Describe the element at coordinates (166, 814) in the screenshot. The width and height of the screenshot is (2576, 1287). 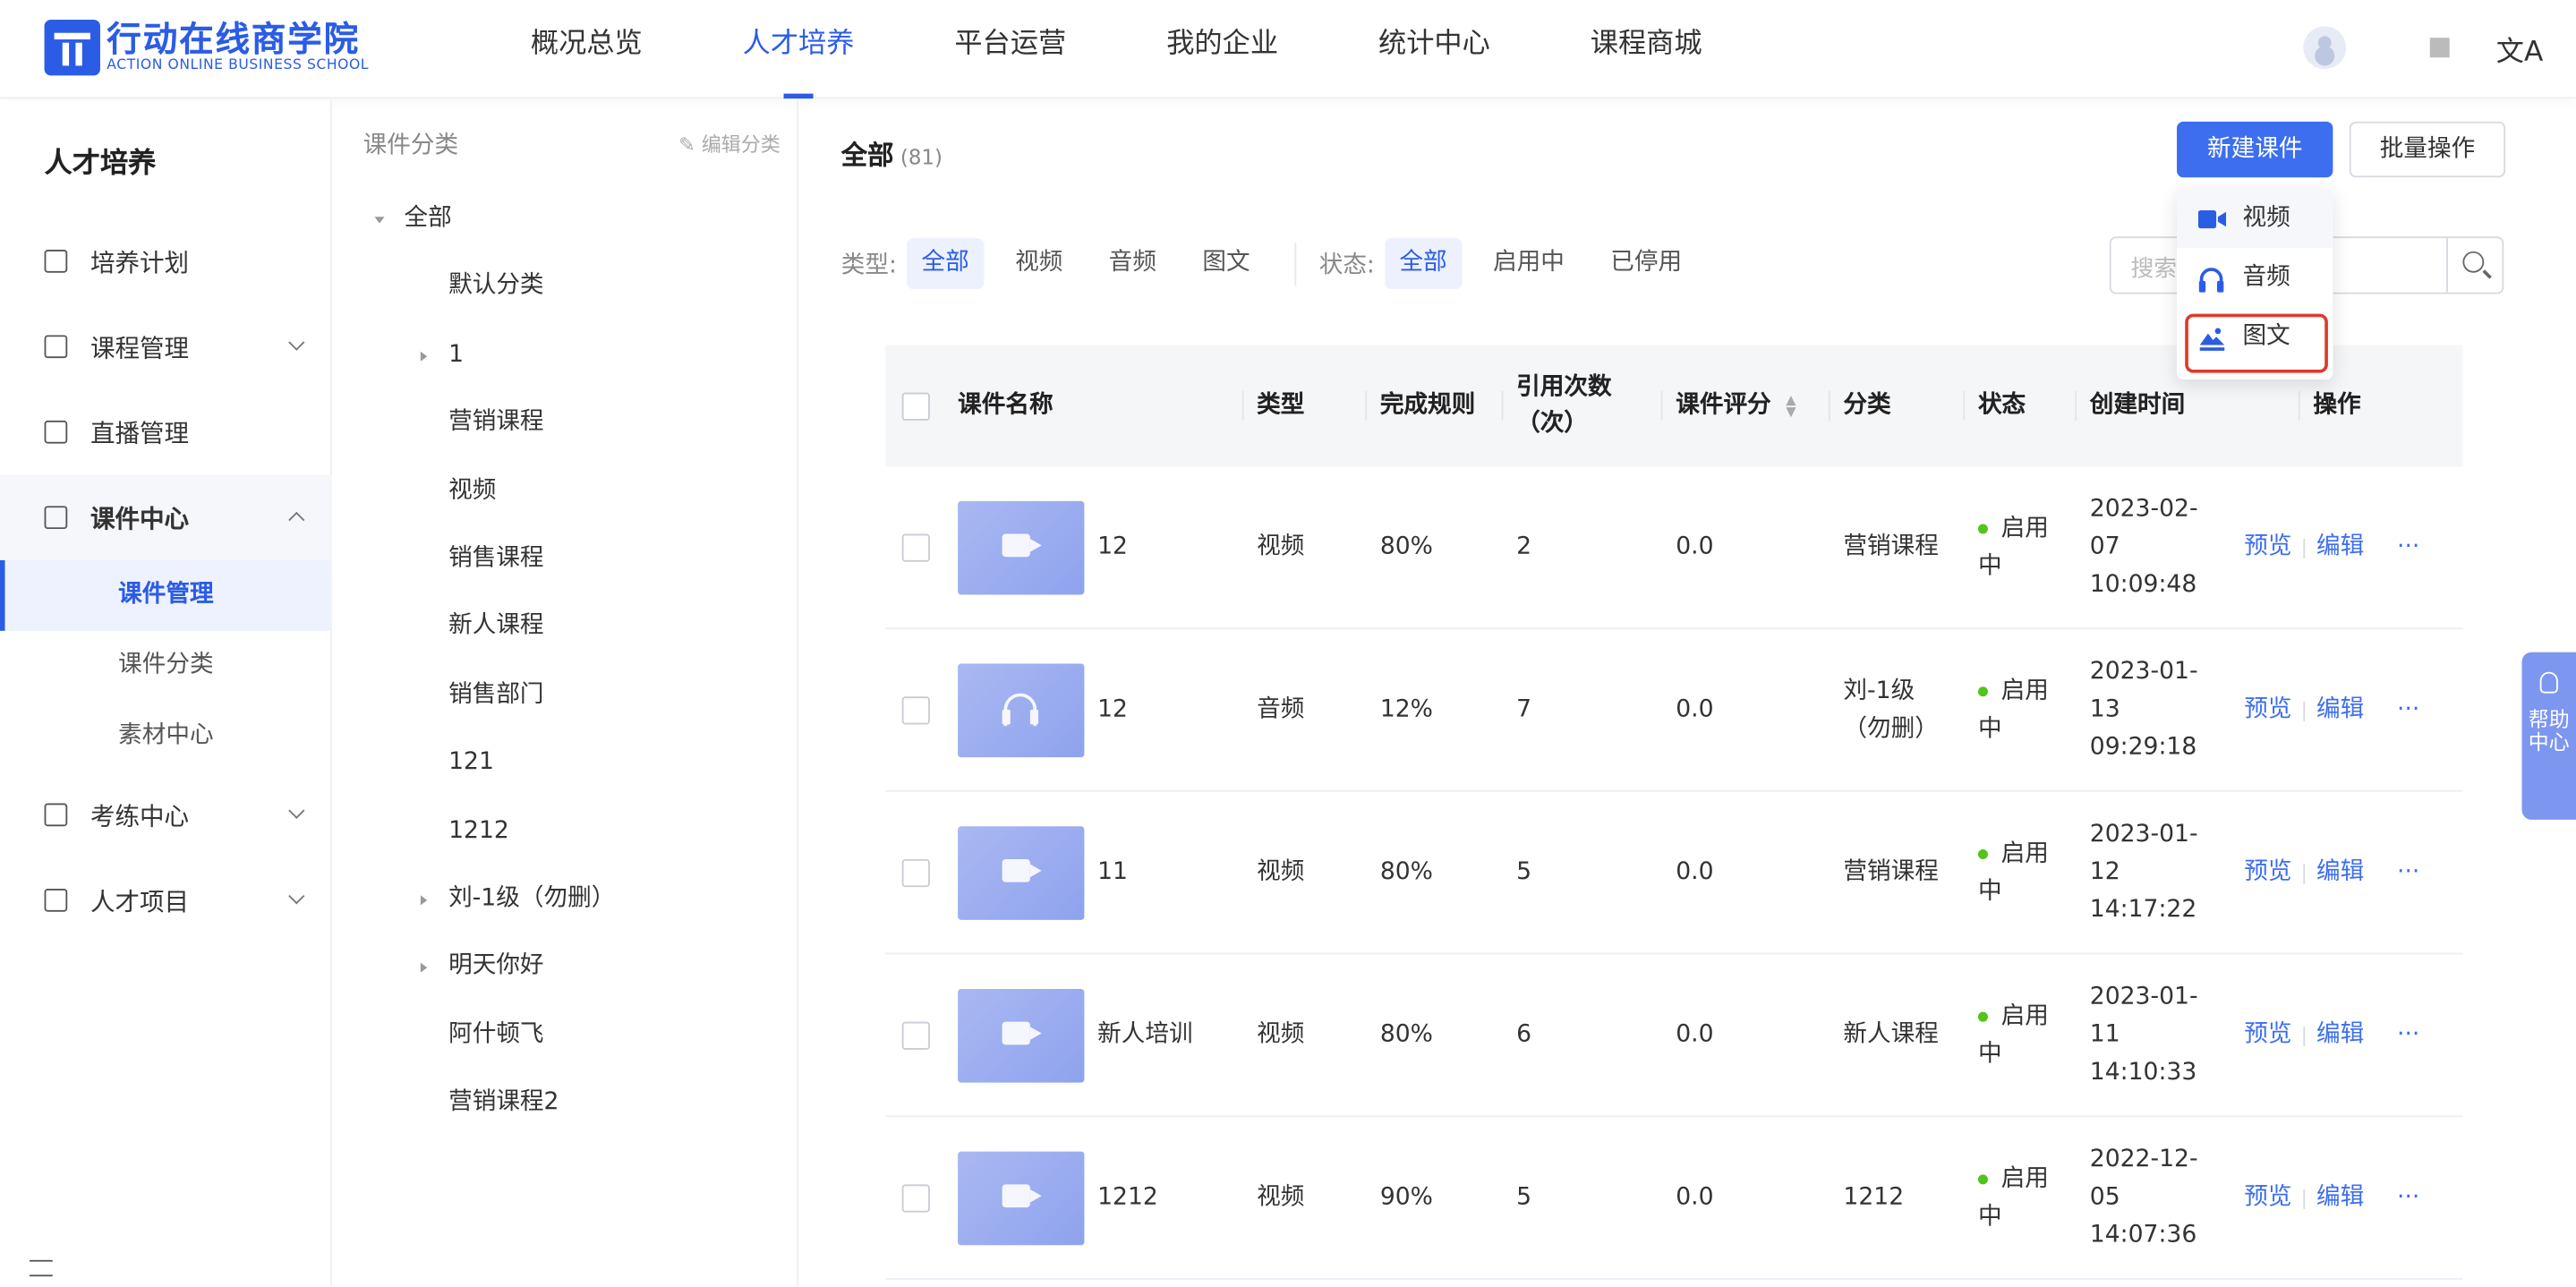
I see `sidebar-item-exam: 考练中心` at that location.